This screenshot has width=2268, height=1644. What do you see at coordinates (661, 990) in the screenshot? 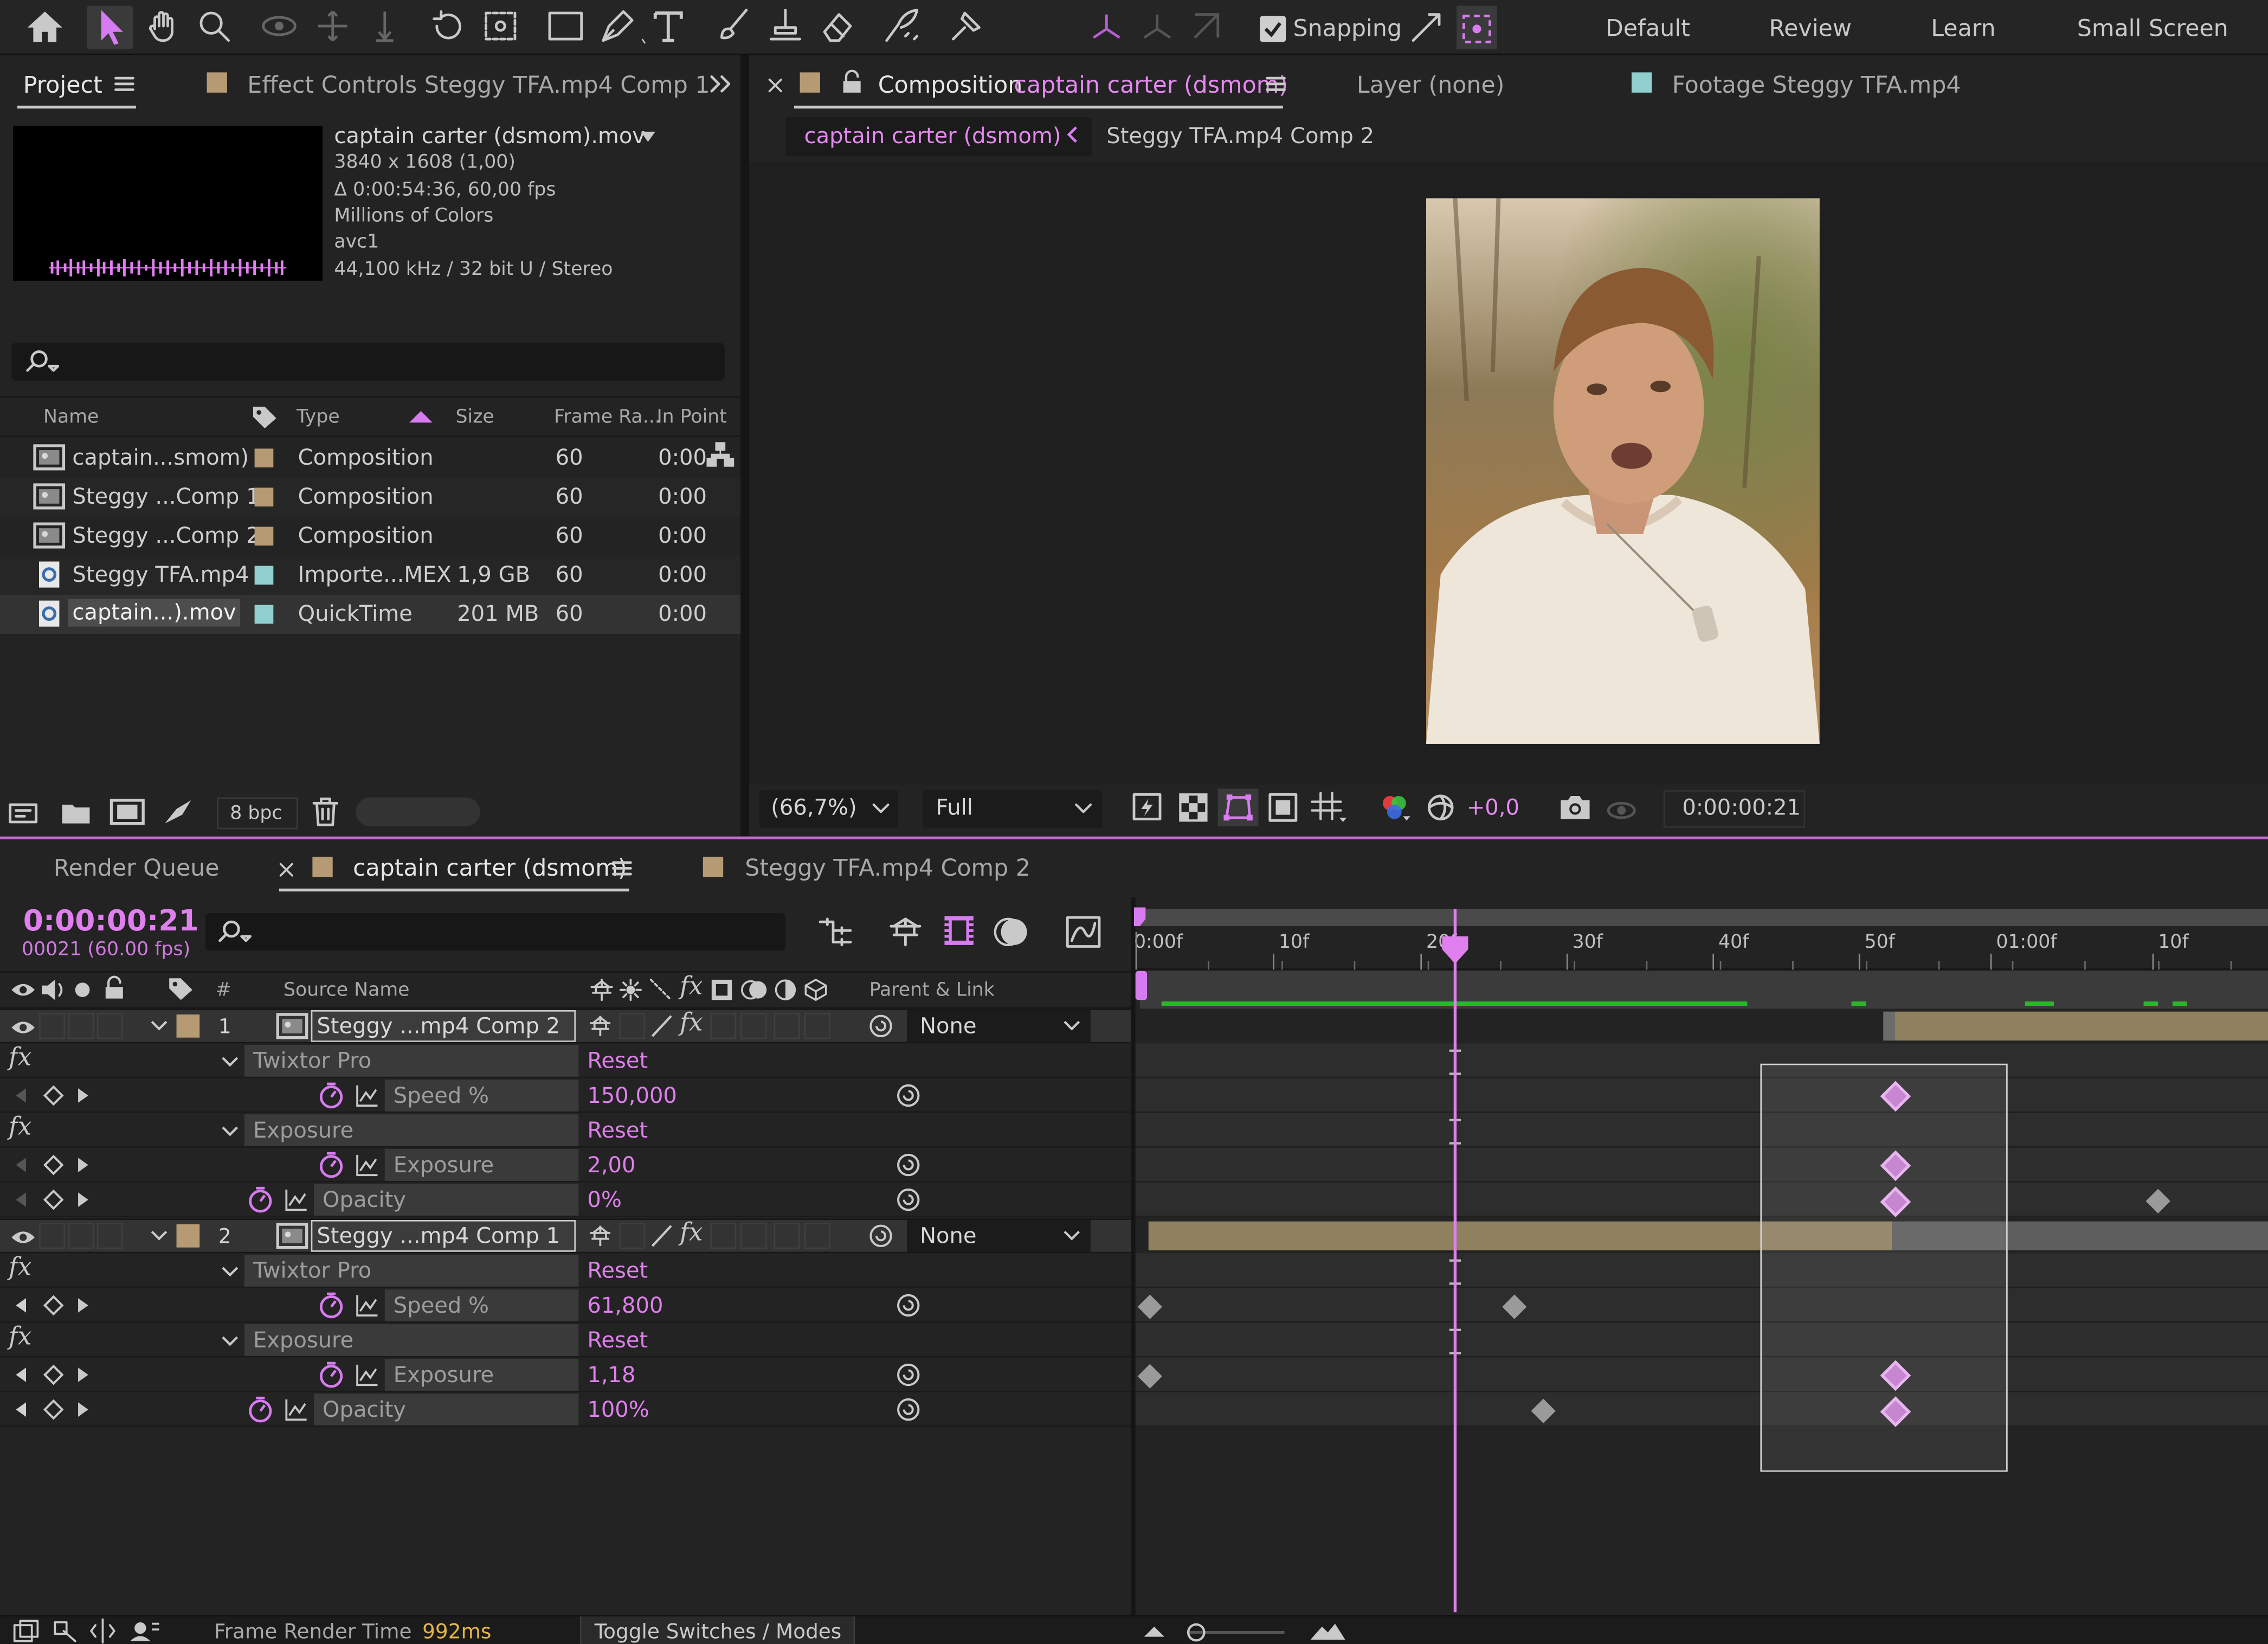
I see `switch-quality-icon` at bounding box center [661, 990].